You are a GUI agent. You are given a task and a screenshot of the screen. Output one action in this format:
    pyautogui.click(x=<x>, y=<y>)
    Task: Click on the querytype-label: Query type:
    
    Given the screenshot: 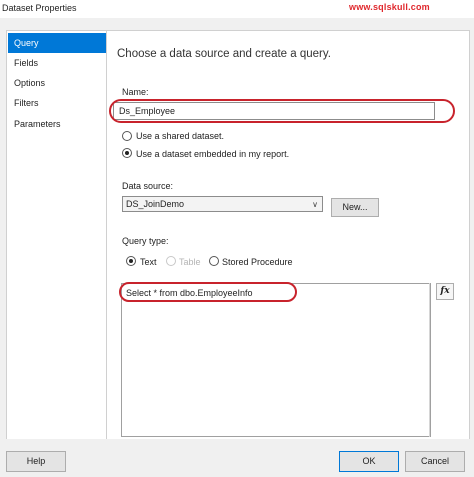 What is the action you would take?
    pyautogui.click(x=145, y=241)
    